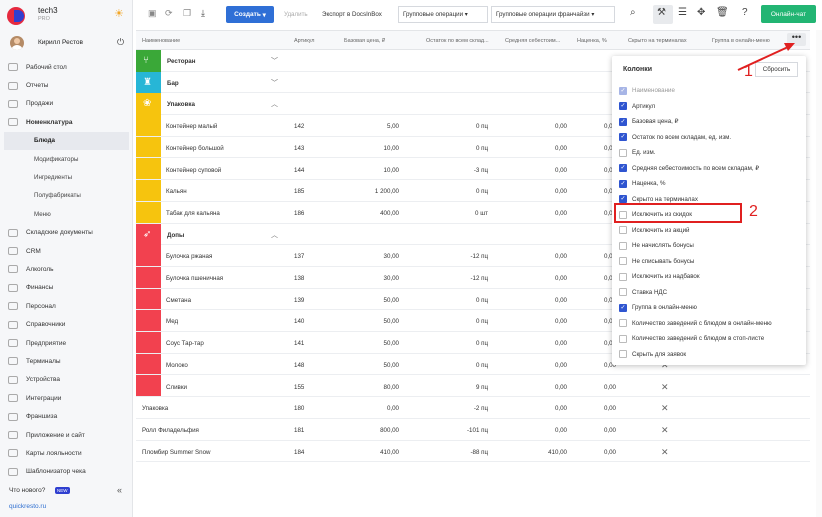 The image size is (822, 517). I want to click on trash-icon: 🗑, so click(722, 12).